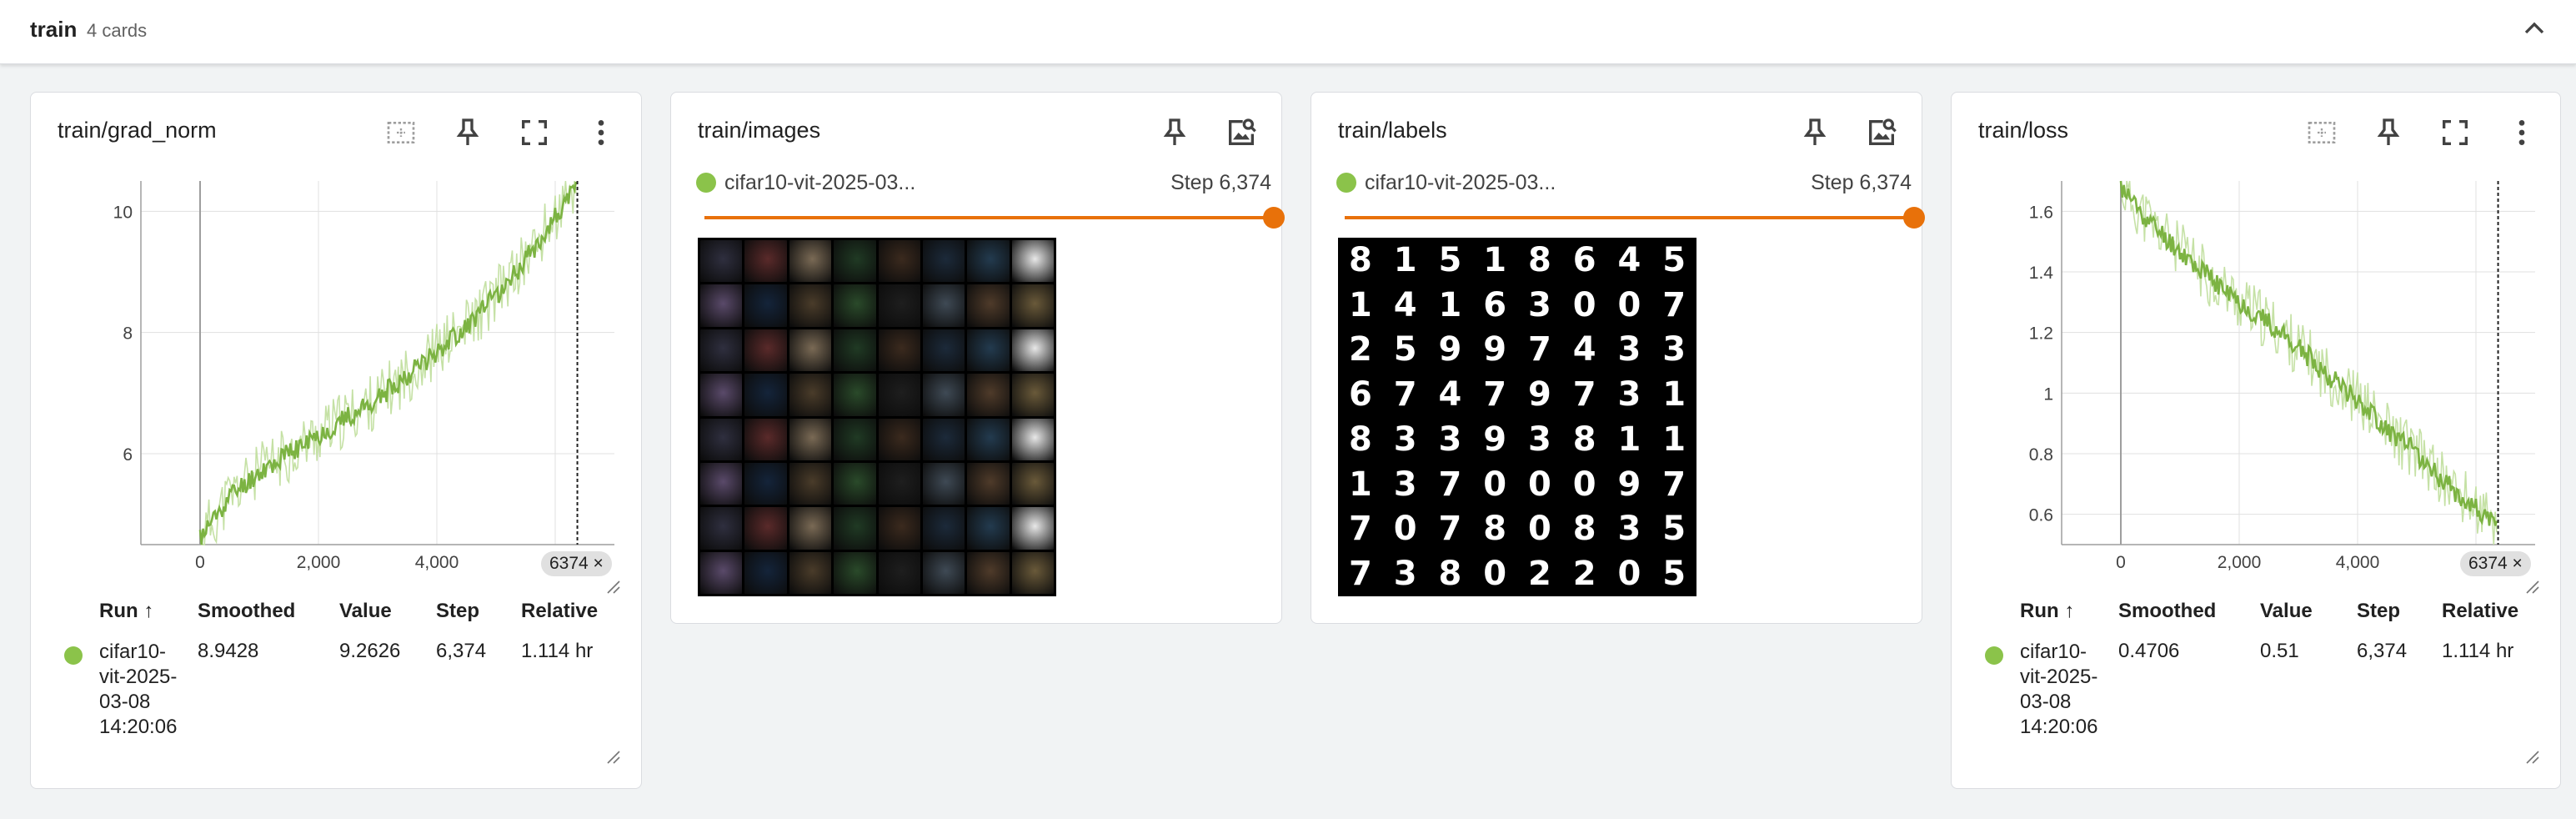  What do you see at coordinates (137, 130) in the screenshot?
I see `card-title: train/grad_norm` at bounding box center [137, 130].